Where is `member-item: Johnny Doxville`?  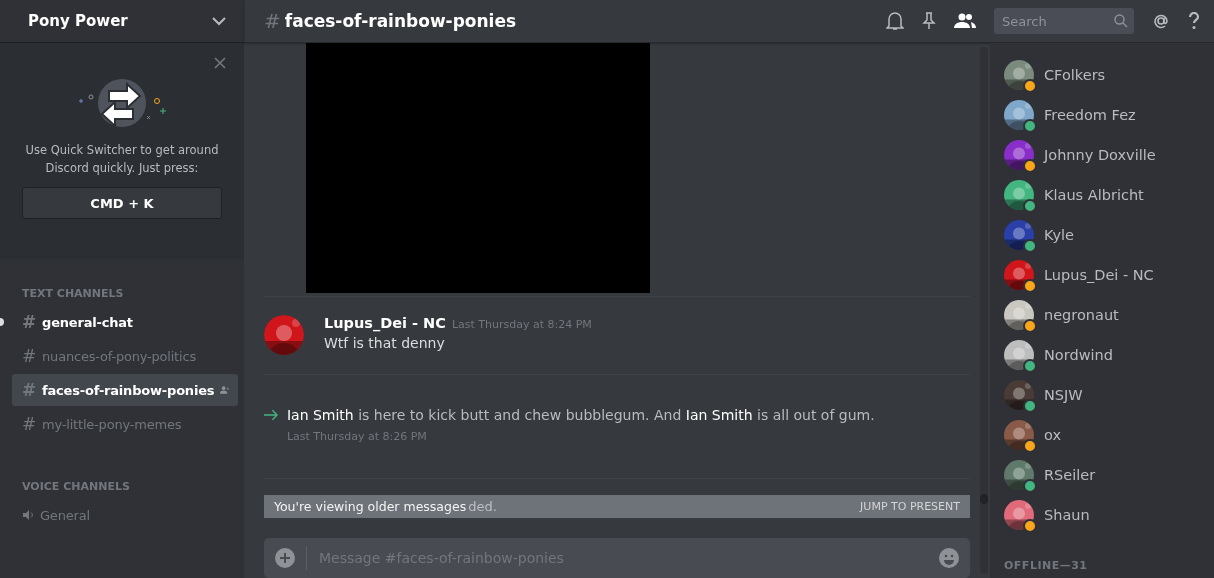
member-item: Johnny Doxville is located at coordinates (1109, 155).